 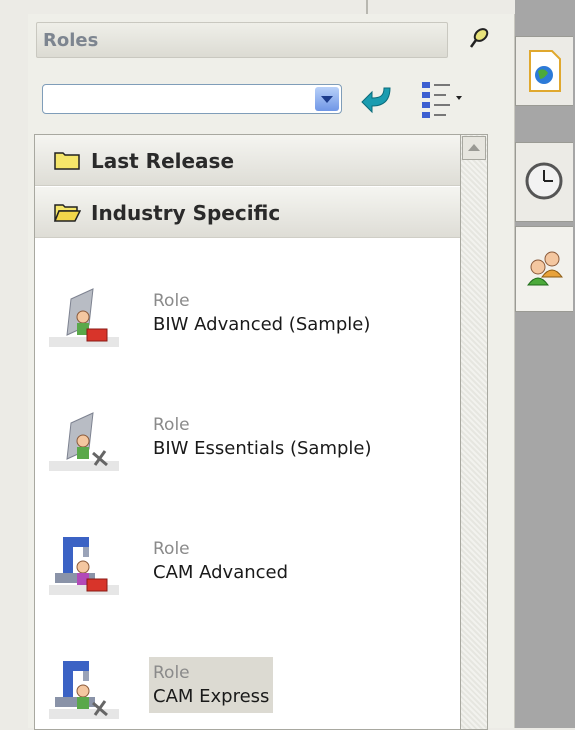 I want to click on category-label: Industry Specific, so click(x=186, y=213).